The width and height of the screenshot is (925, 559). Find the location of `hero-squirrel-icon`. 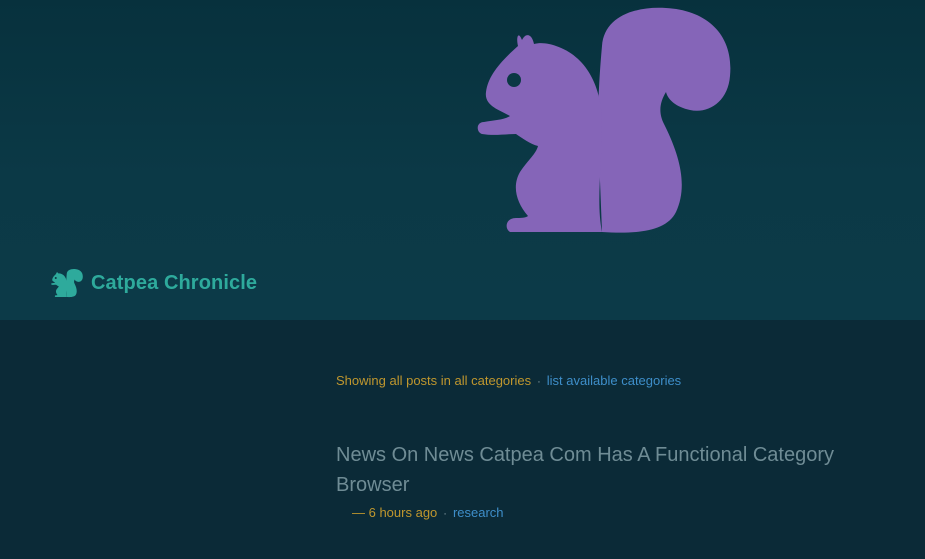

hero-squirrel-icon is located at coordinates (604, 120).